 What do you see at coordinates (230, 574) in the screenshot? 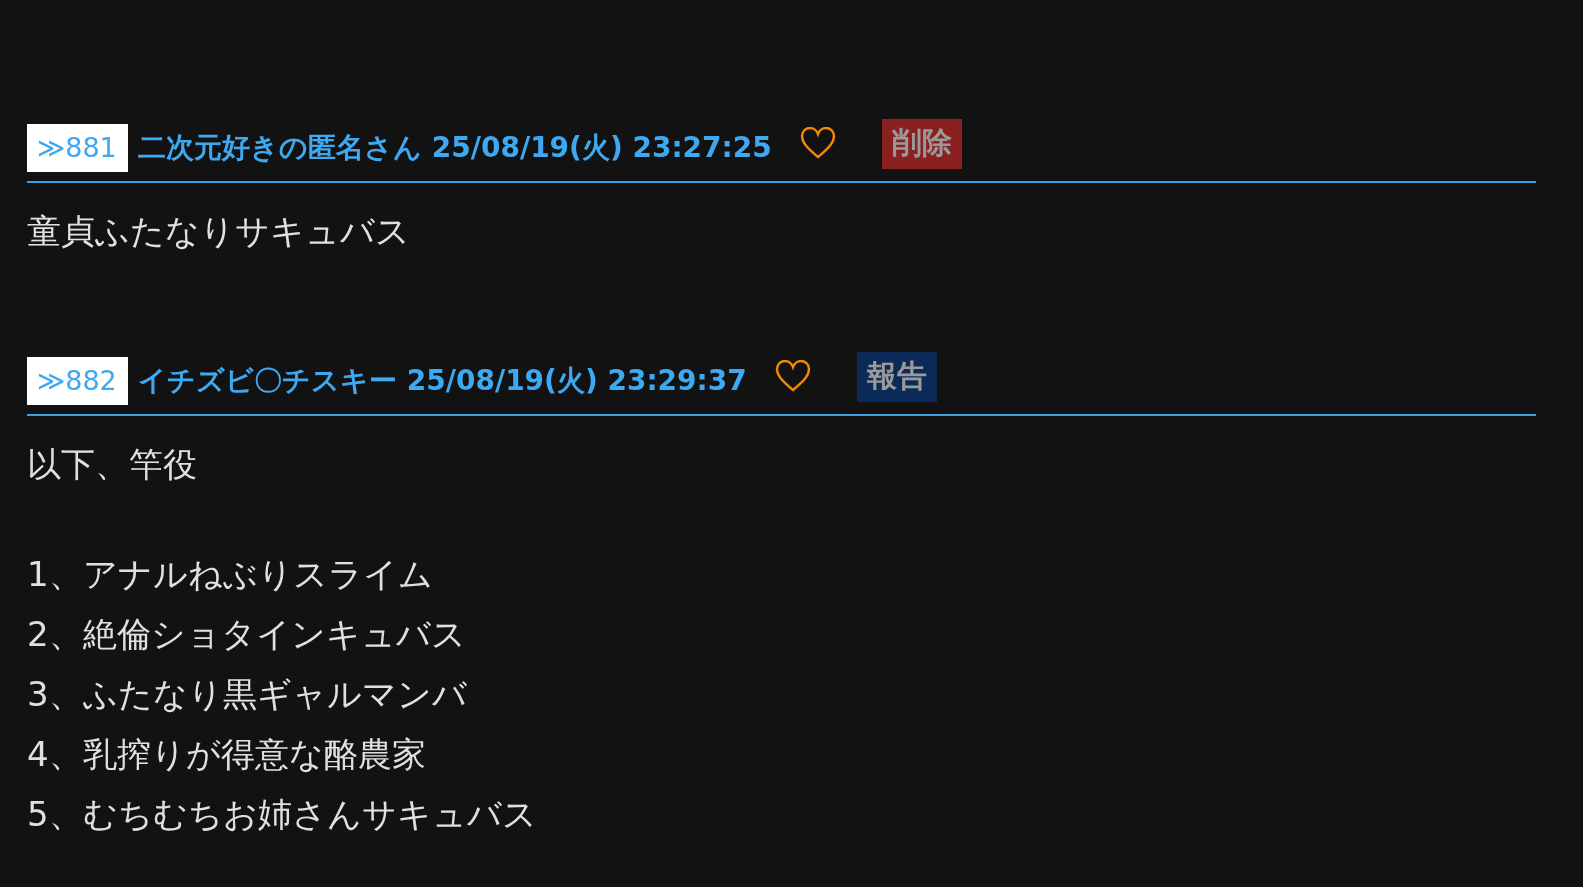
I see `post-text: 1、アナルねぶりスライム` at bounding box center [230, 574].